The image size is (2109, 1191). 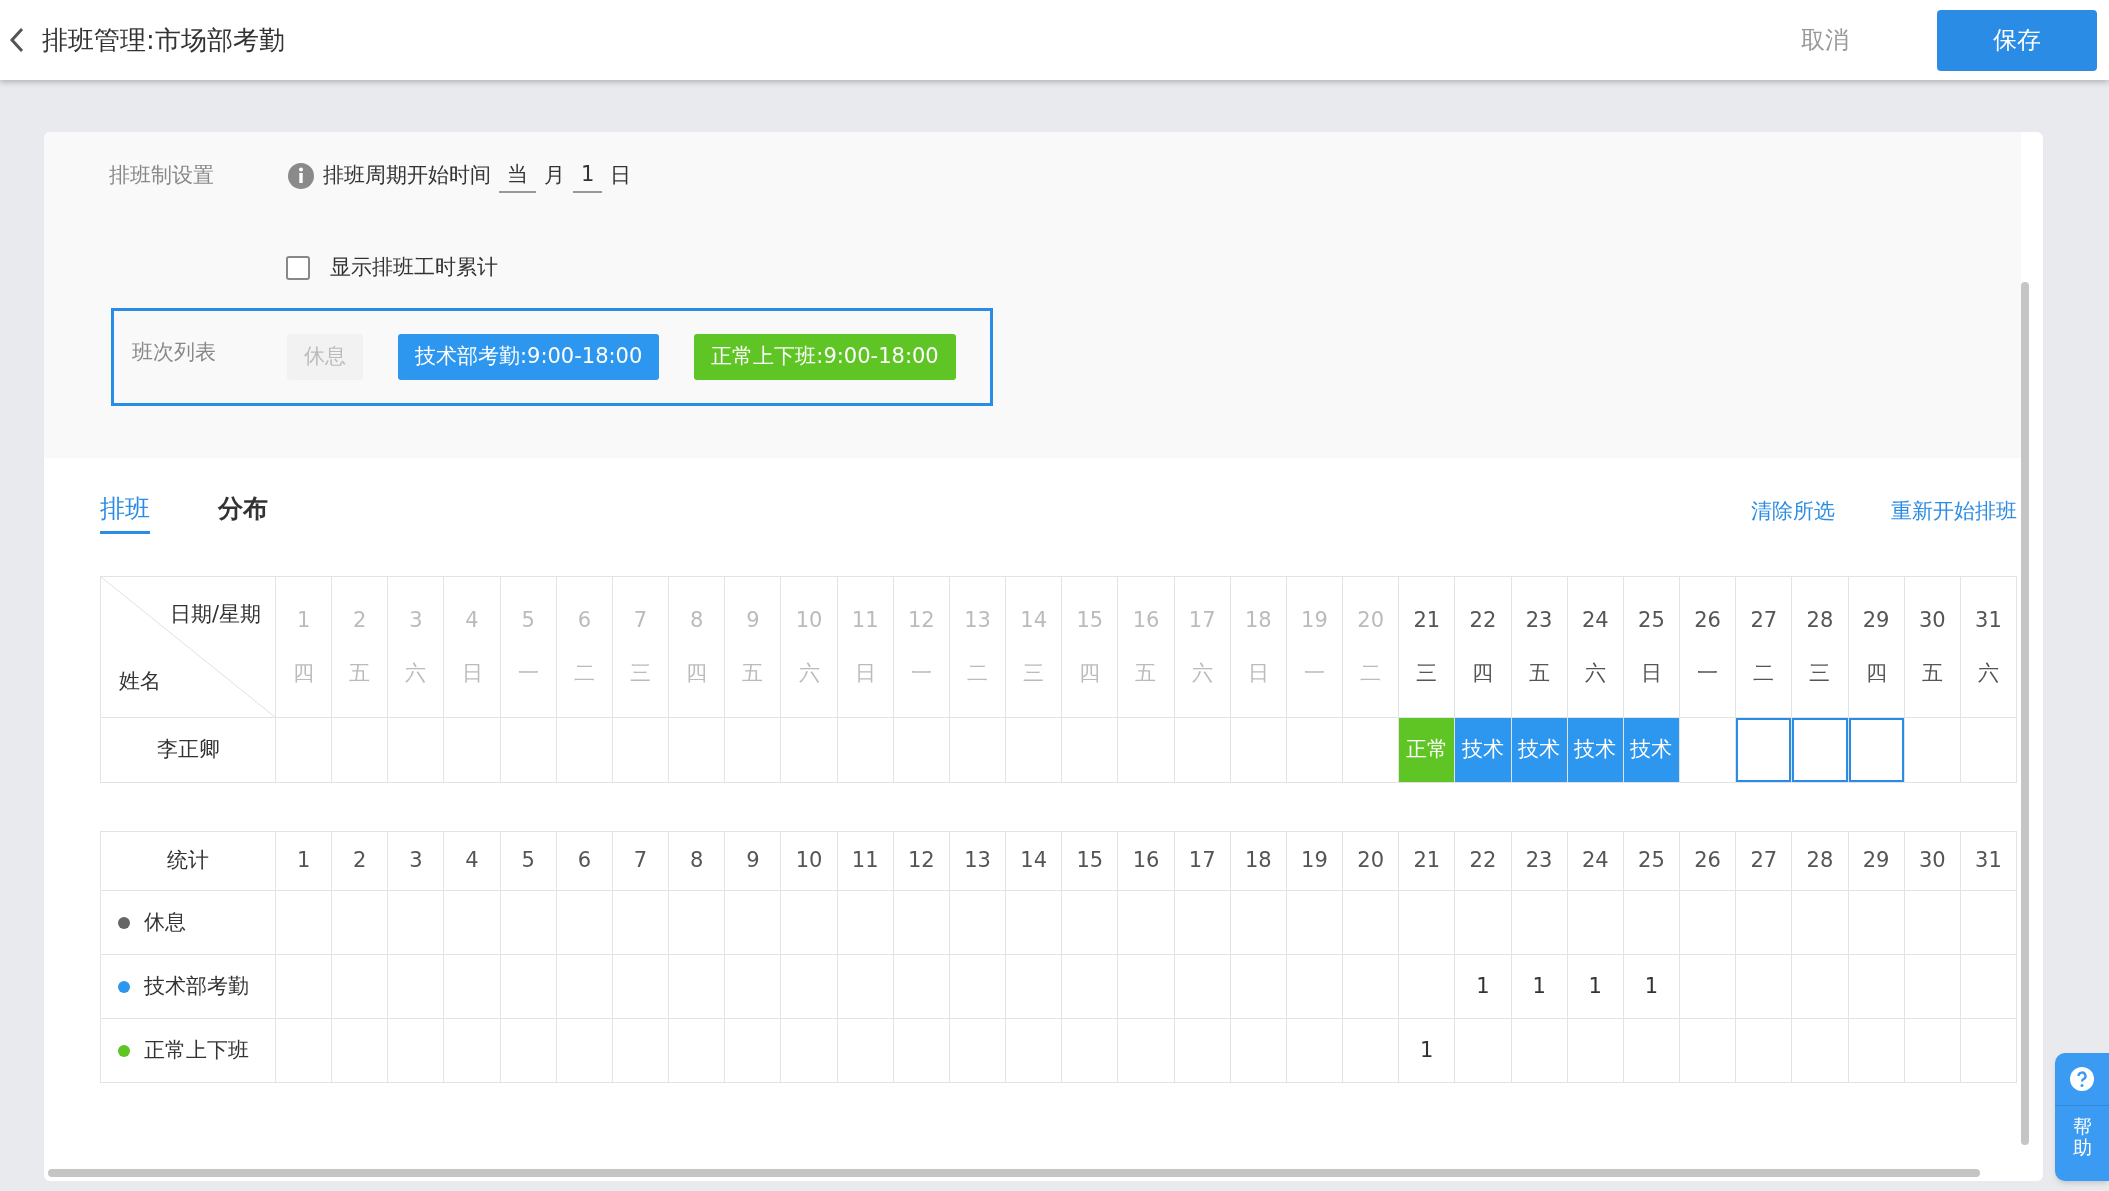 What do you see at coordinates (584, 673) in the screenshot?
I see `weekday: 二` at bounding box center [584, 673].